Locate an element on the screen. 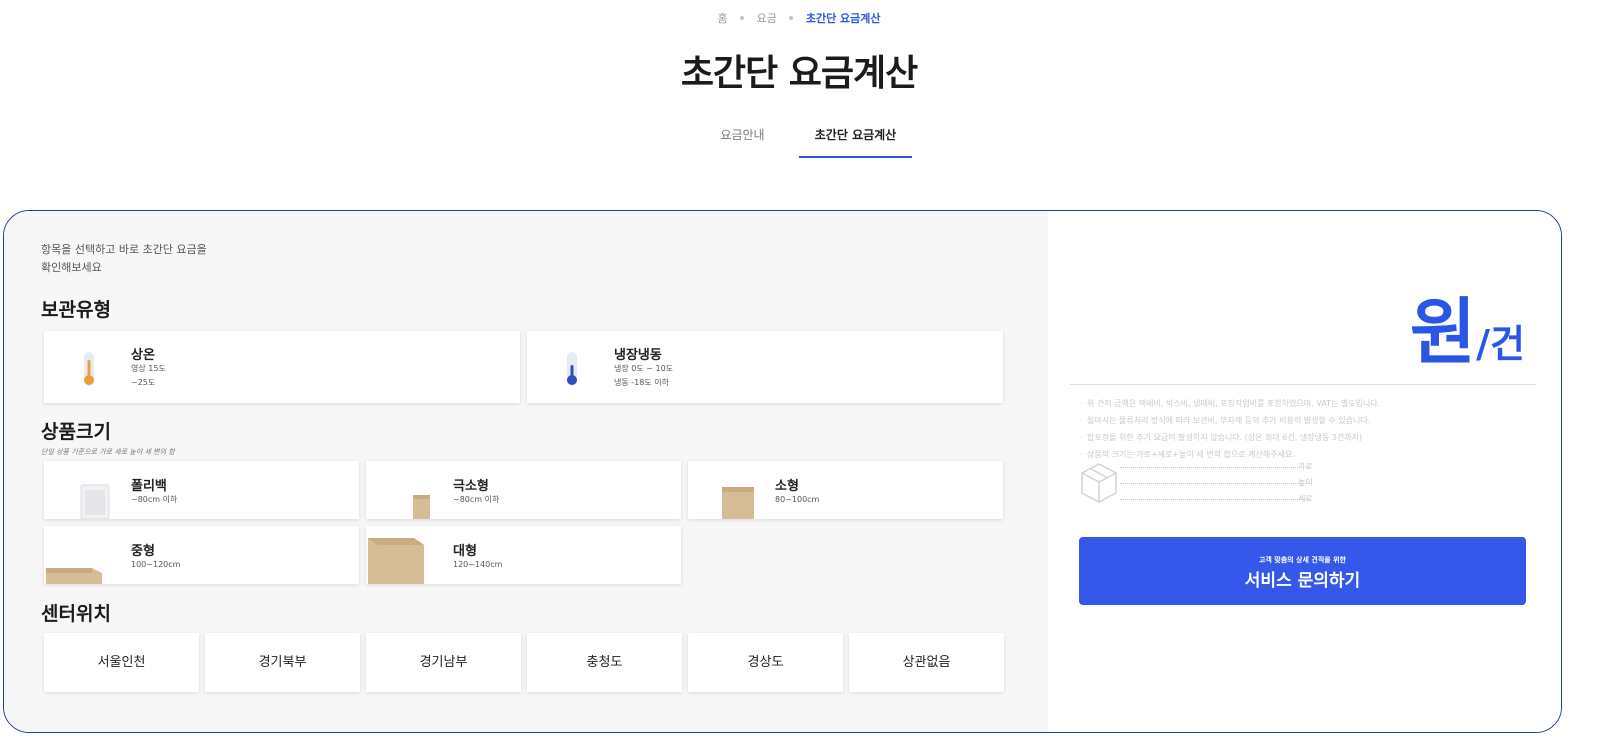 This screenshot has width=1598, height=749. storage-option-desc-line: ~25도 is located at coordinates (143, 382).